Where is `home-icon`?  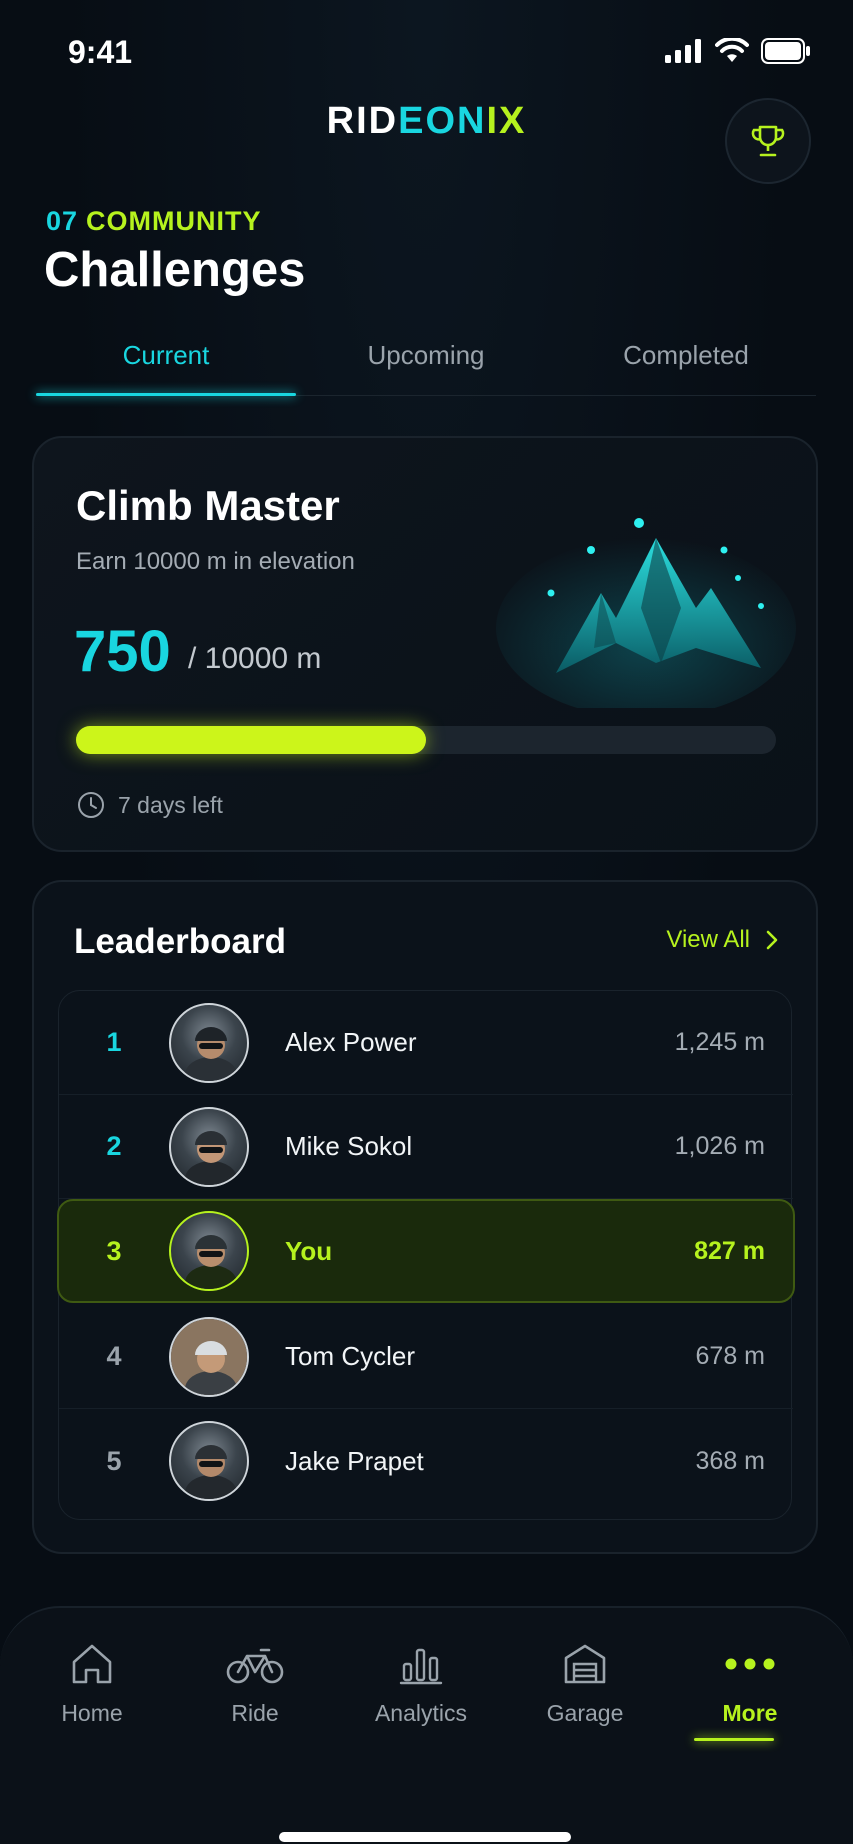 home-icon is located at coordinates (92, 1664).